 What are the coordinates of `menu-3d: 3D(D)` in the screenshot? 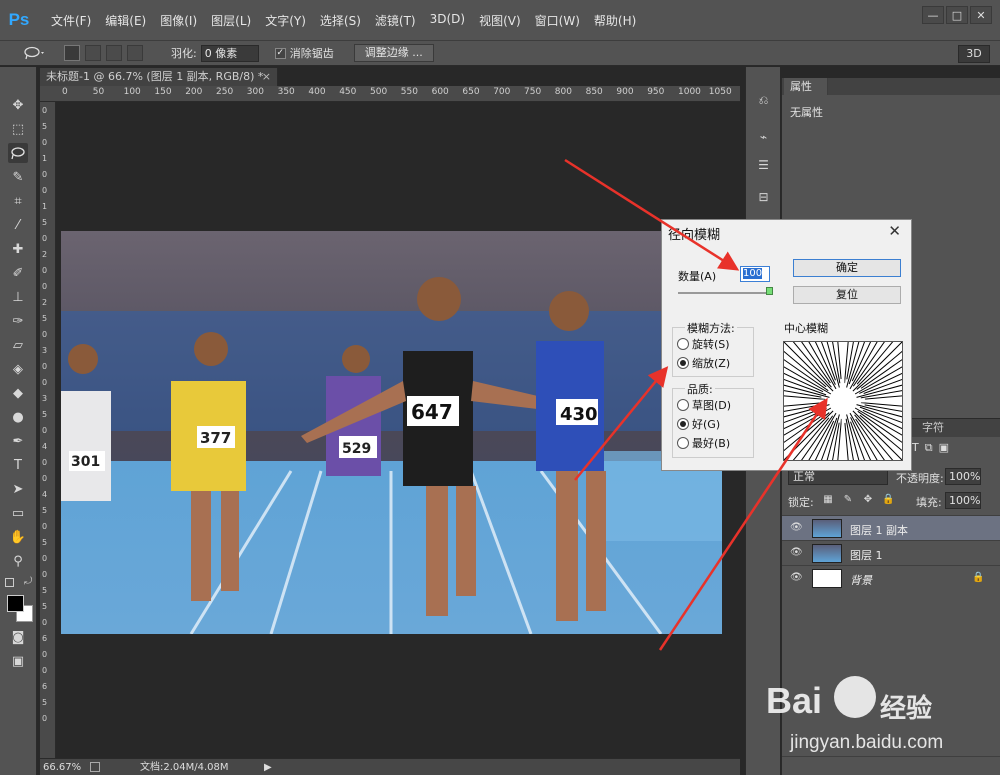 It's located at (447, 20).